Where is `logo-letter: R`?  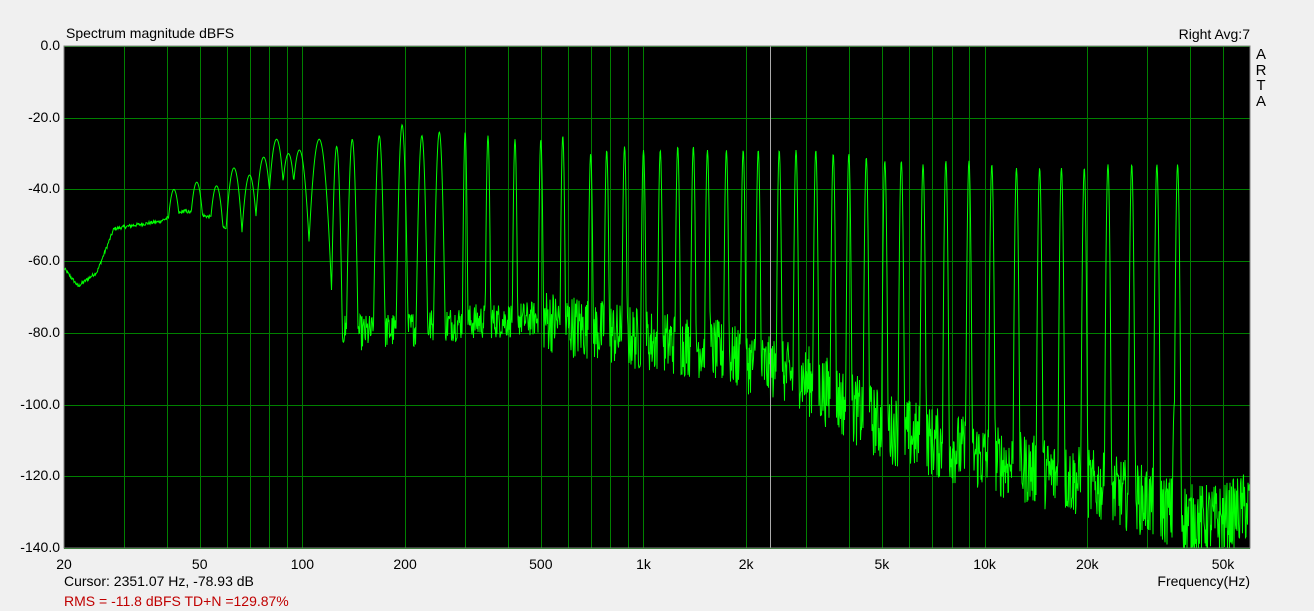 logo-letter: R is located at coordinates (1261, 70).